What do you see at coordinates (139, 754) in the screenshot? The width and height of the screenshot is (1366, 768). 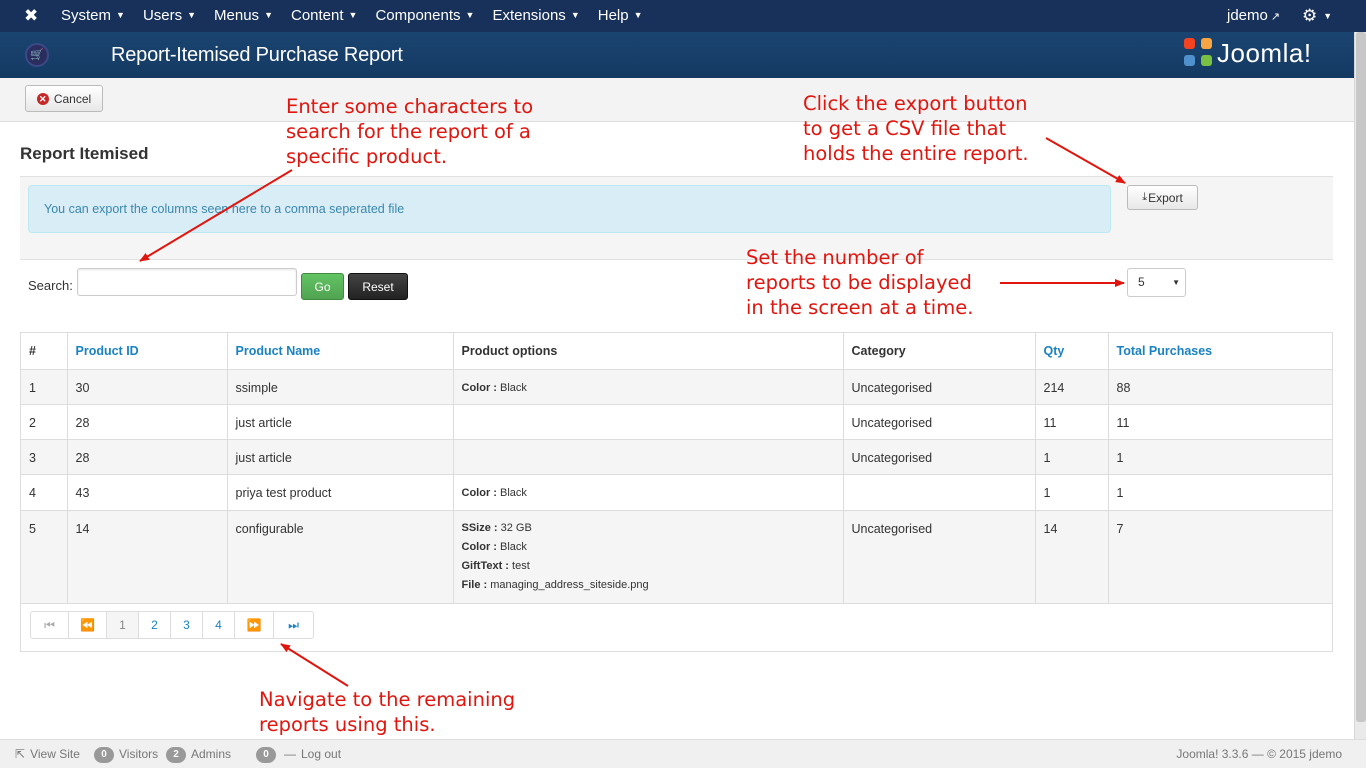 I see `visitors-label: Visitors` at bounding box center [139, 754].